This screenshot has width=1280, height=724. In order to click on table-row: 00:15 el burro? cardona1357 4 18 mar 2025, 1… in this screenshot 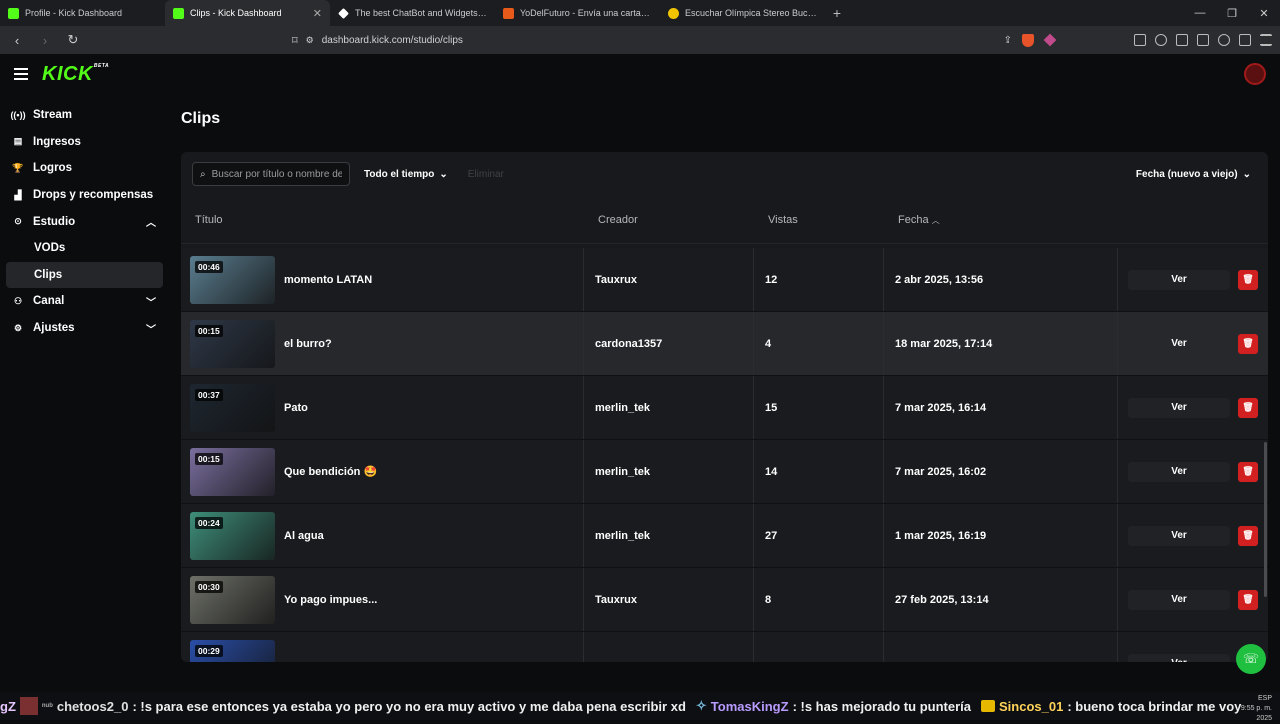, I will do `click(724, 344)`.